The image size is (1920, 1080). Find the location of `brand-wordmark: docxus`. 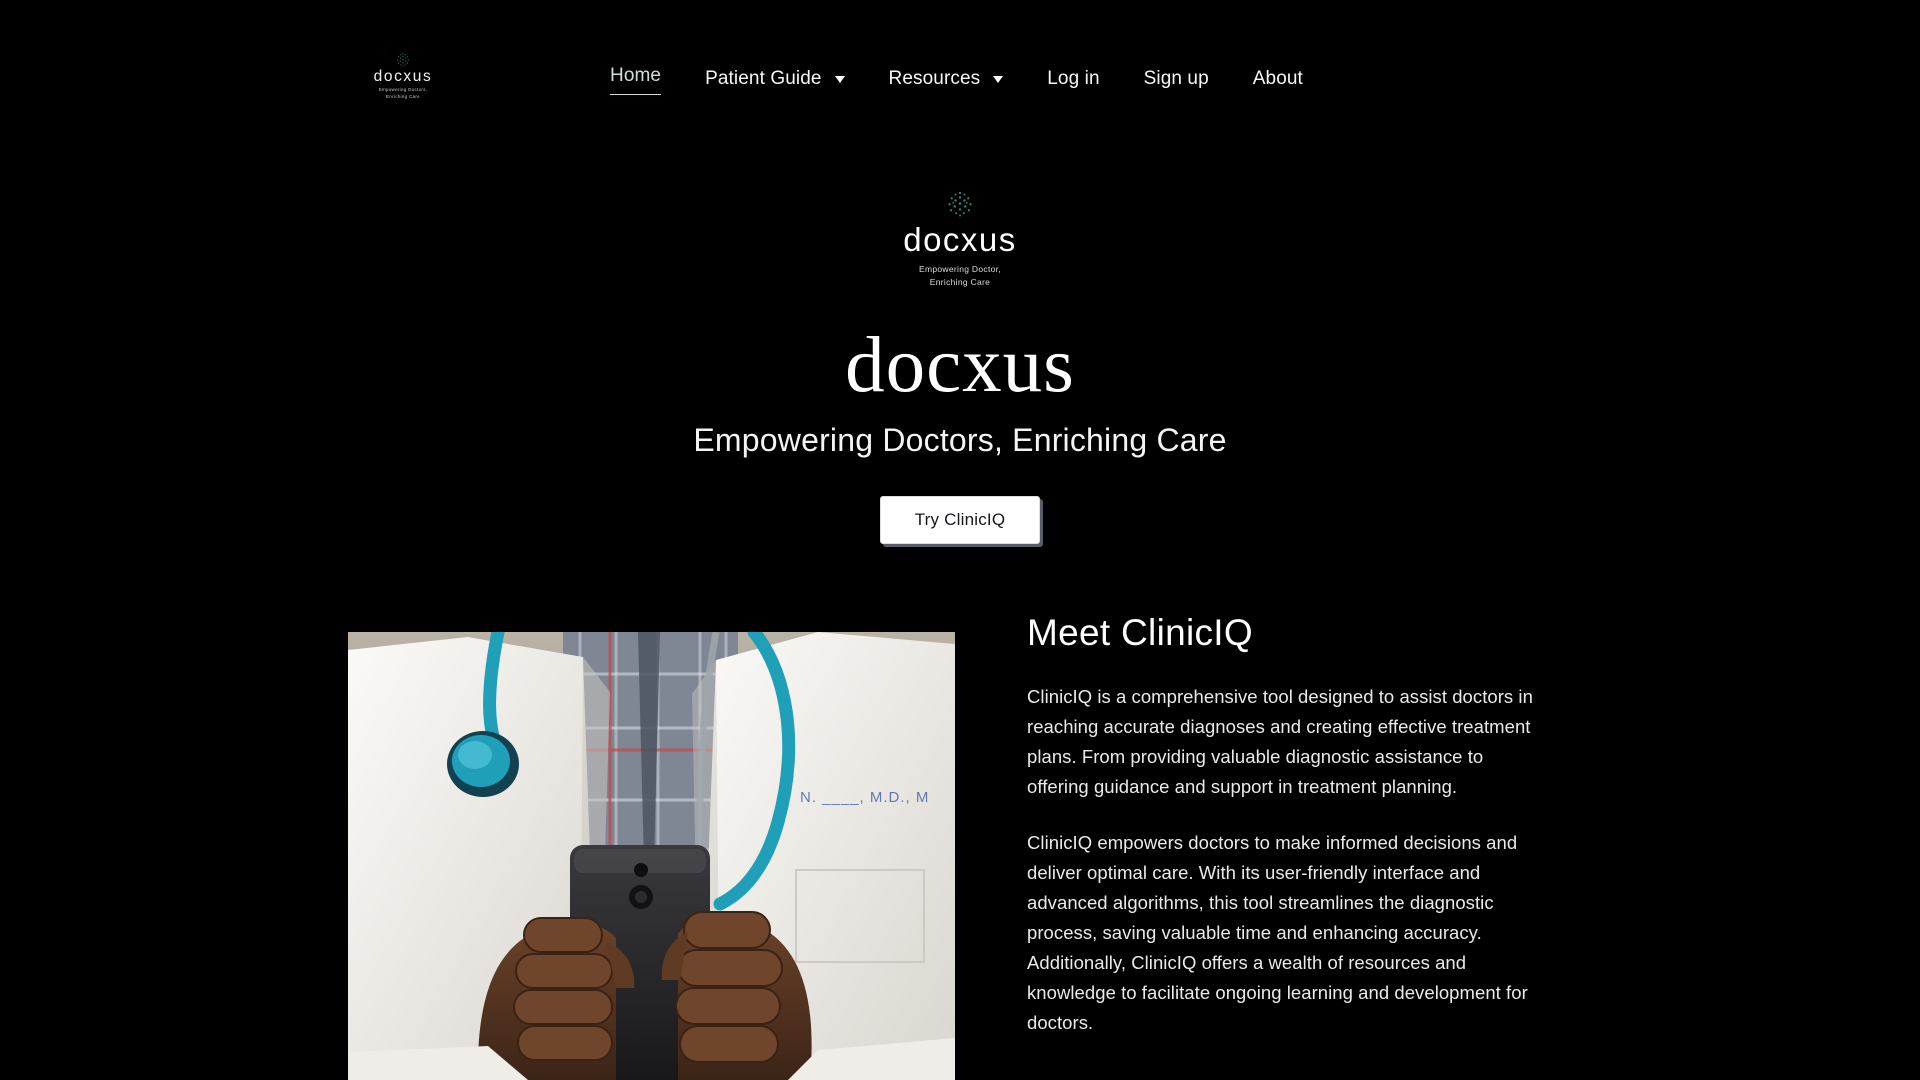

brand-wordmark: docxus is located at coordinates (403, 76).